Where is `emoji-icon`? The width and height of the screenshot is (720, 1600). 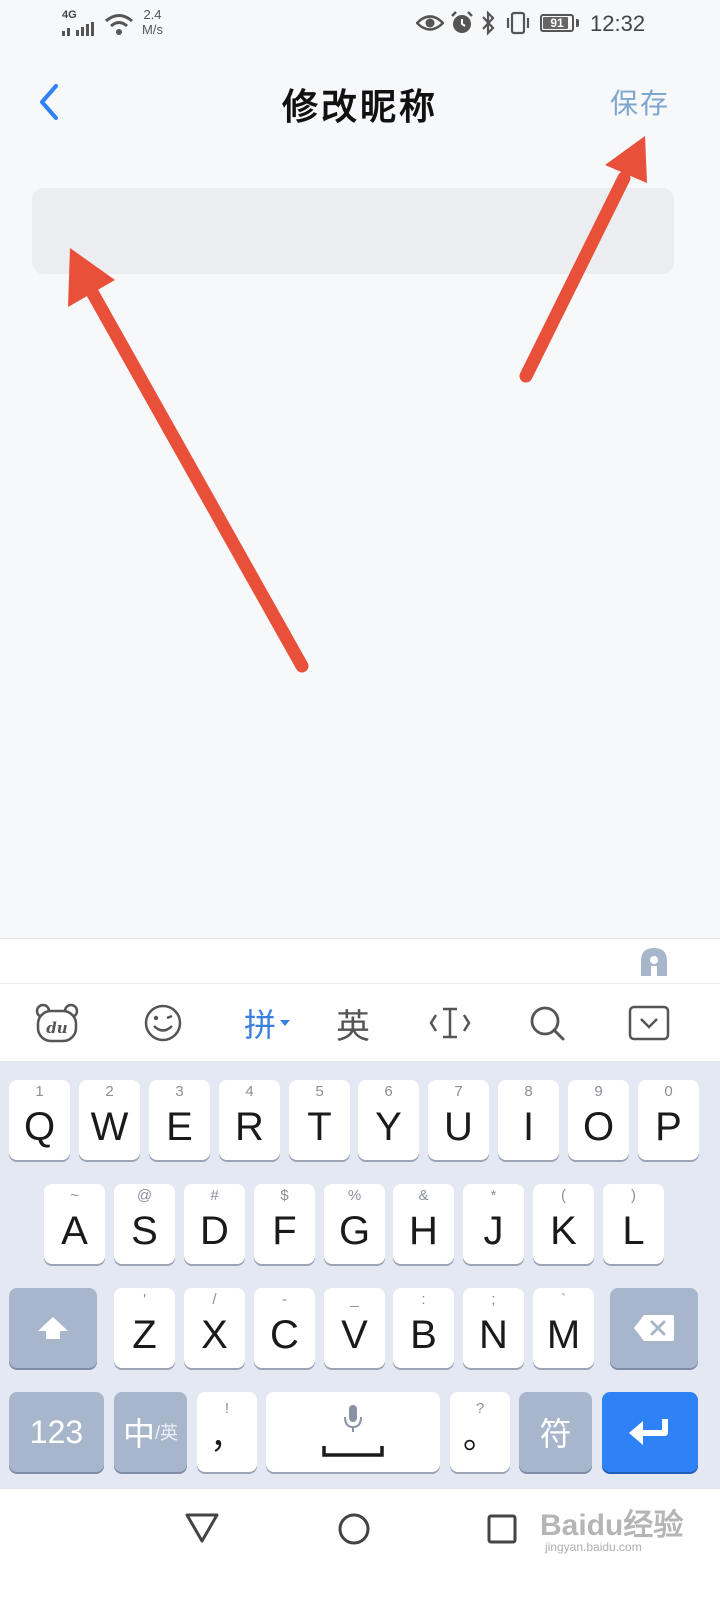 emoji-icon is located at coordinates (163, 1023).